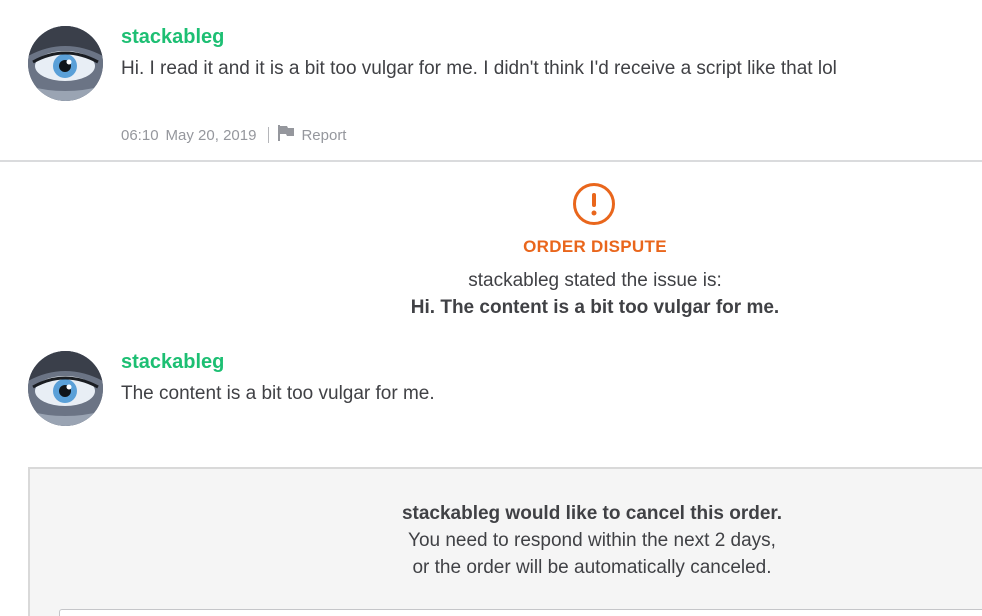  Describe the element at coordinates (278, 393) in the screenshot. I see `message-text: The content is a bit too vulgar for me.` at that location.